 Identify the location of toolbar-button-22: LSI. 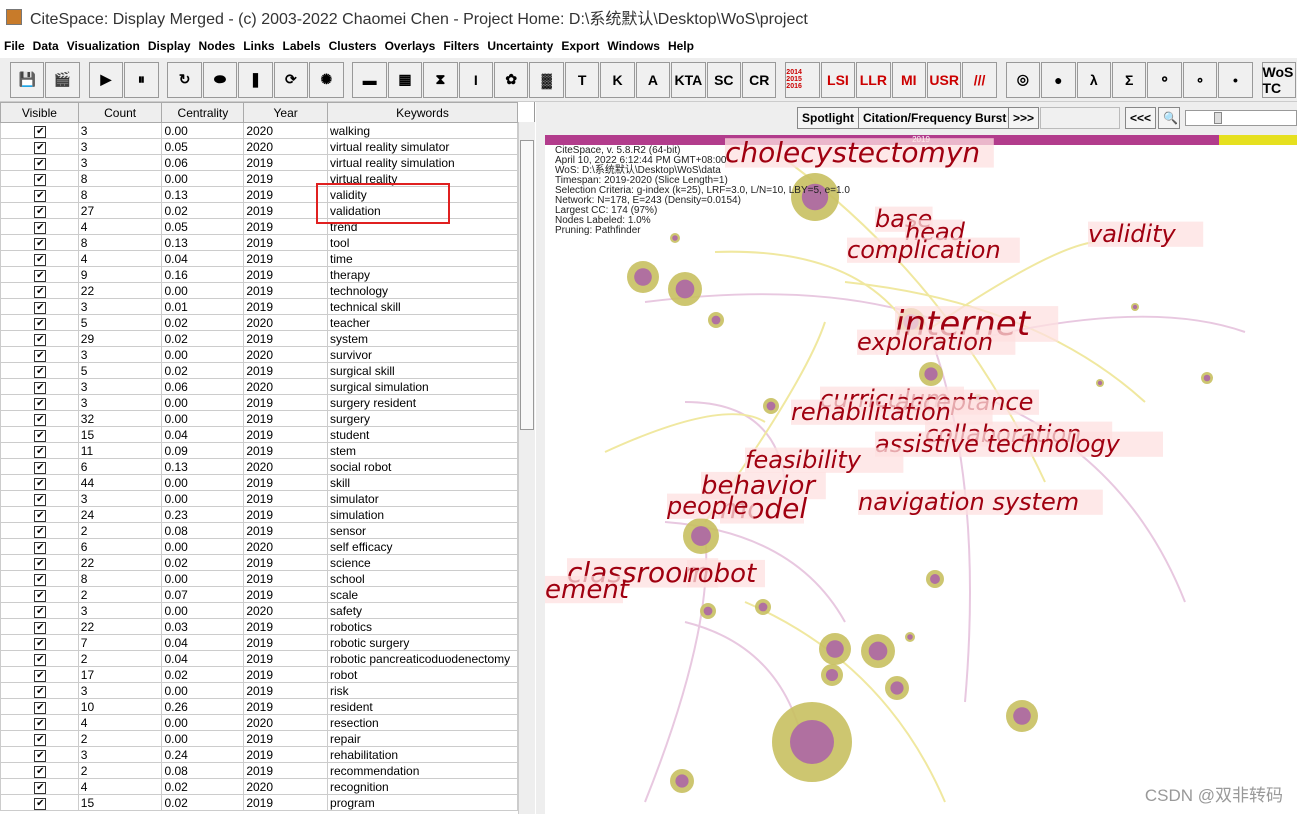
(838, 79).